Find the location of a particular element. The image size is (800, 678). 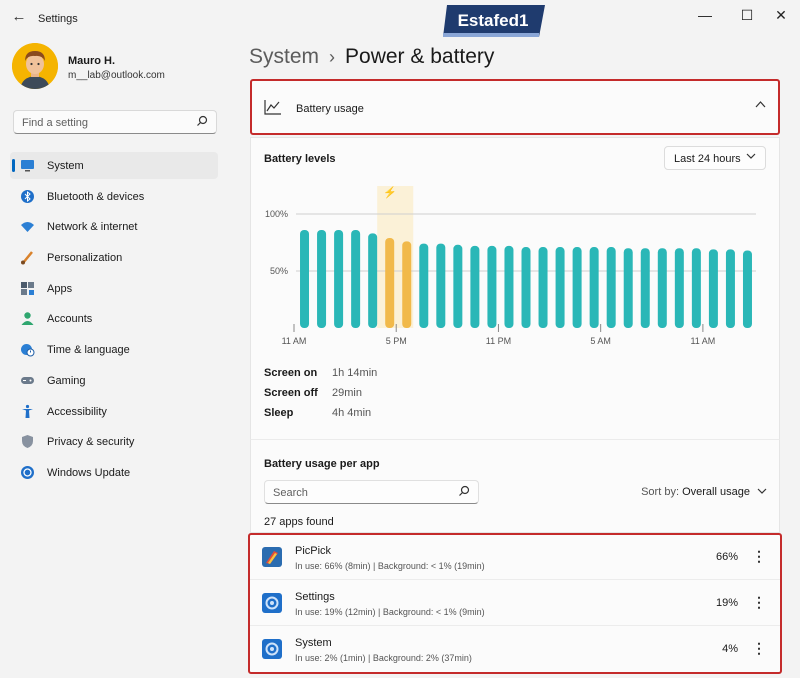

sidebar-item-windows-update: Windows Update is located at coordinates (114, 472).